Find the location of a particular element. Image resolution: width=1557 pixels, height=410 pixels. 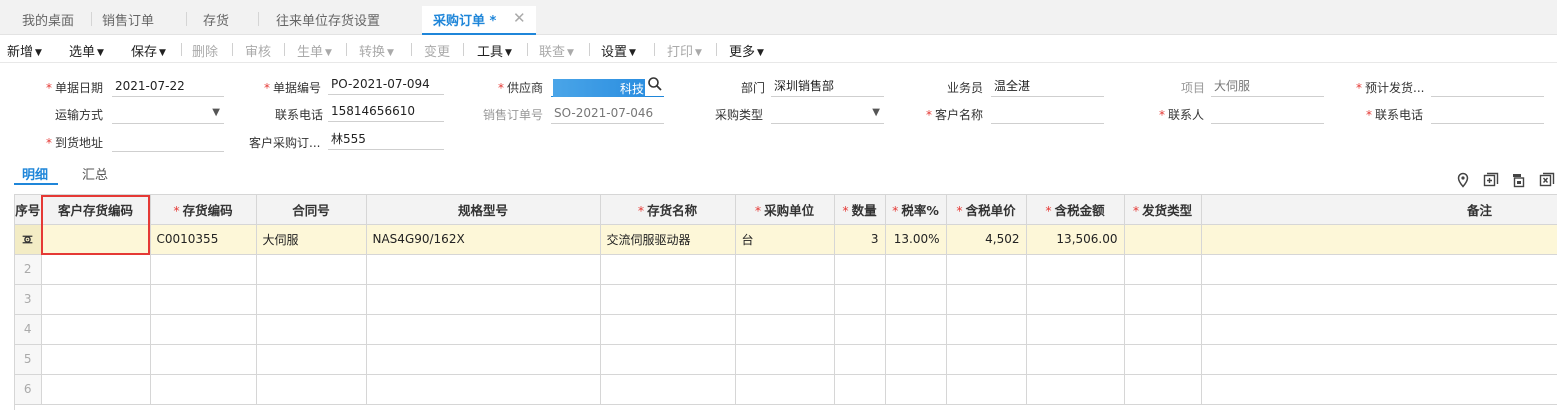

table-row: 6 is located at coordinates (786, 389).